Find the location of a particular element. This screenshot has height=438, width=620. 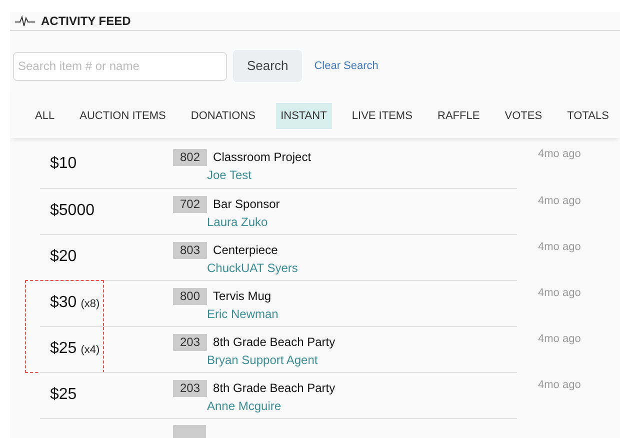

pulse-icon is located at coordinates (25, 21).